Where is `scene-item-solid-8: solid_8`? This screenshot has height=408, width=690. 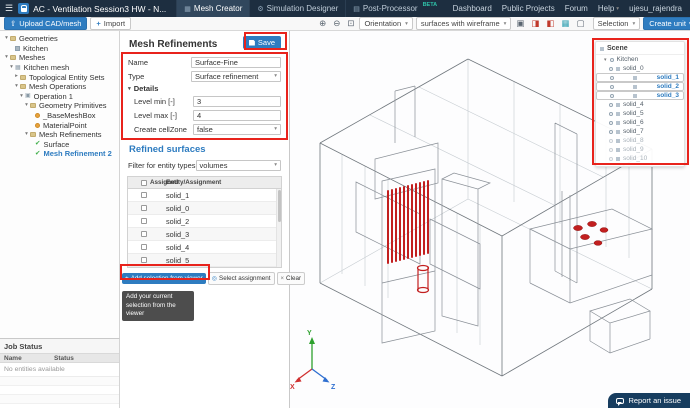
scene-item-solid-8: solid_8 is located at coordinates (640, 140).